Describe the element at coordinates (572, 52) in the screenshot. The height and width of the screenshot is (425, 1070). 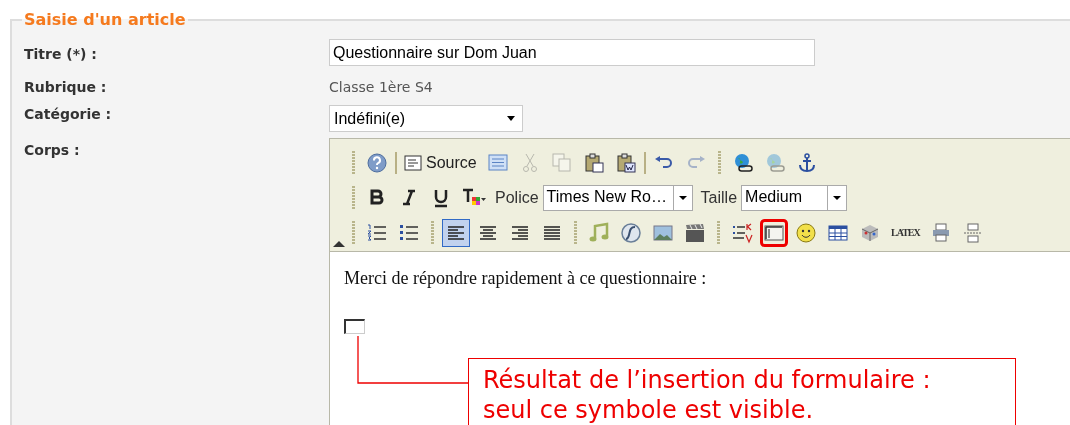
I see `title-input: Questionnaire sur Dom Juan` at that location.